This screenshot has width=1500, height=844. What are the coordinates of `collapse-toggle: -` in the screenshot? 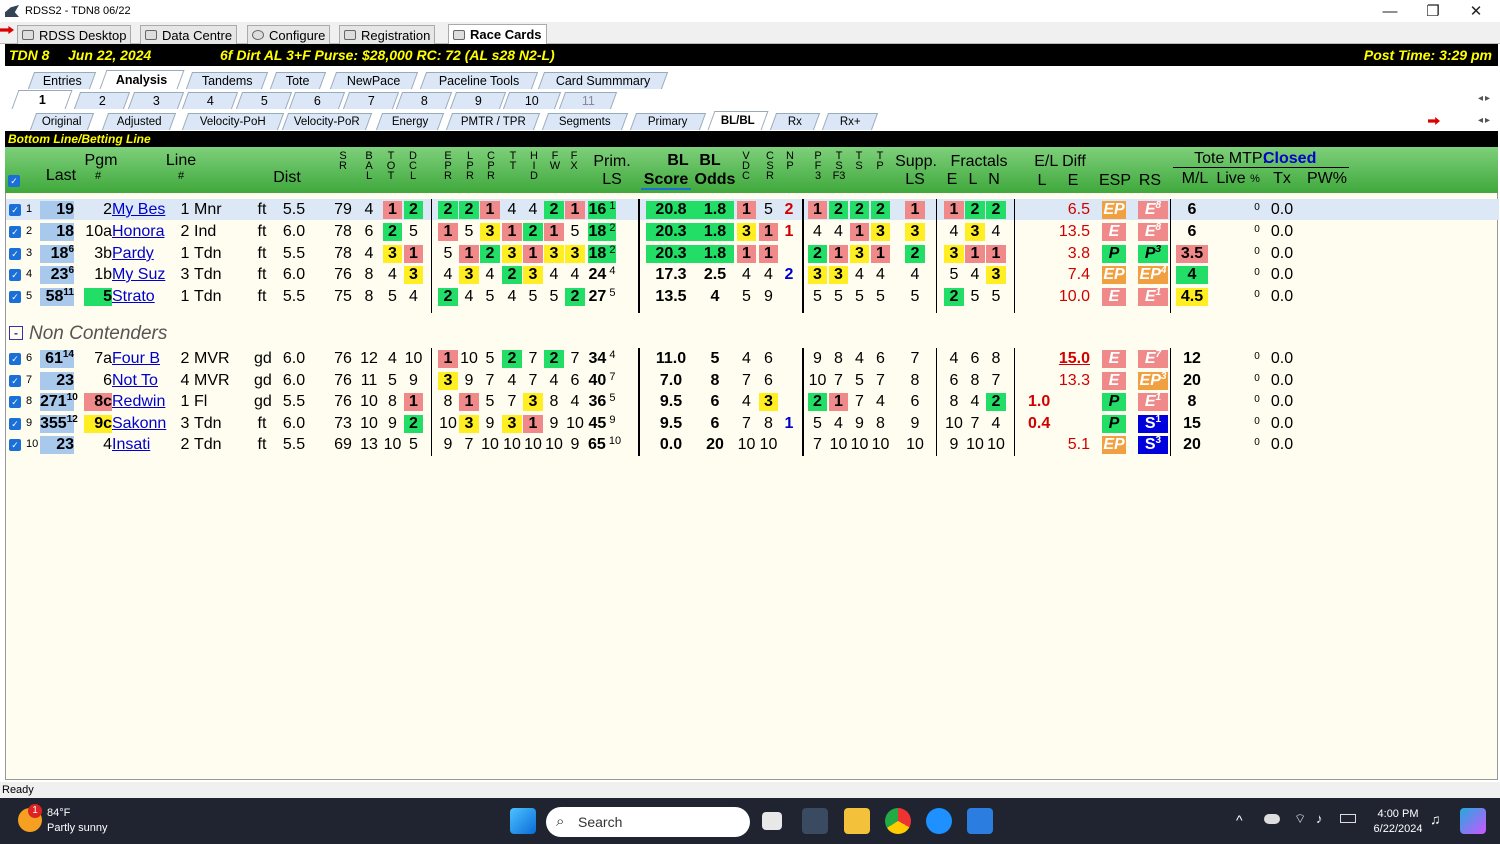 It's located at (16, 333).